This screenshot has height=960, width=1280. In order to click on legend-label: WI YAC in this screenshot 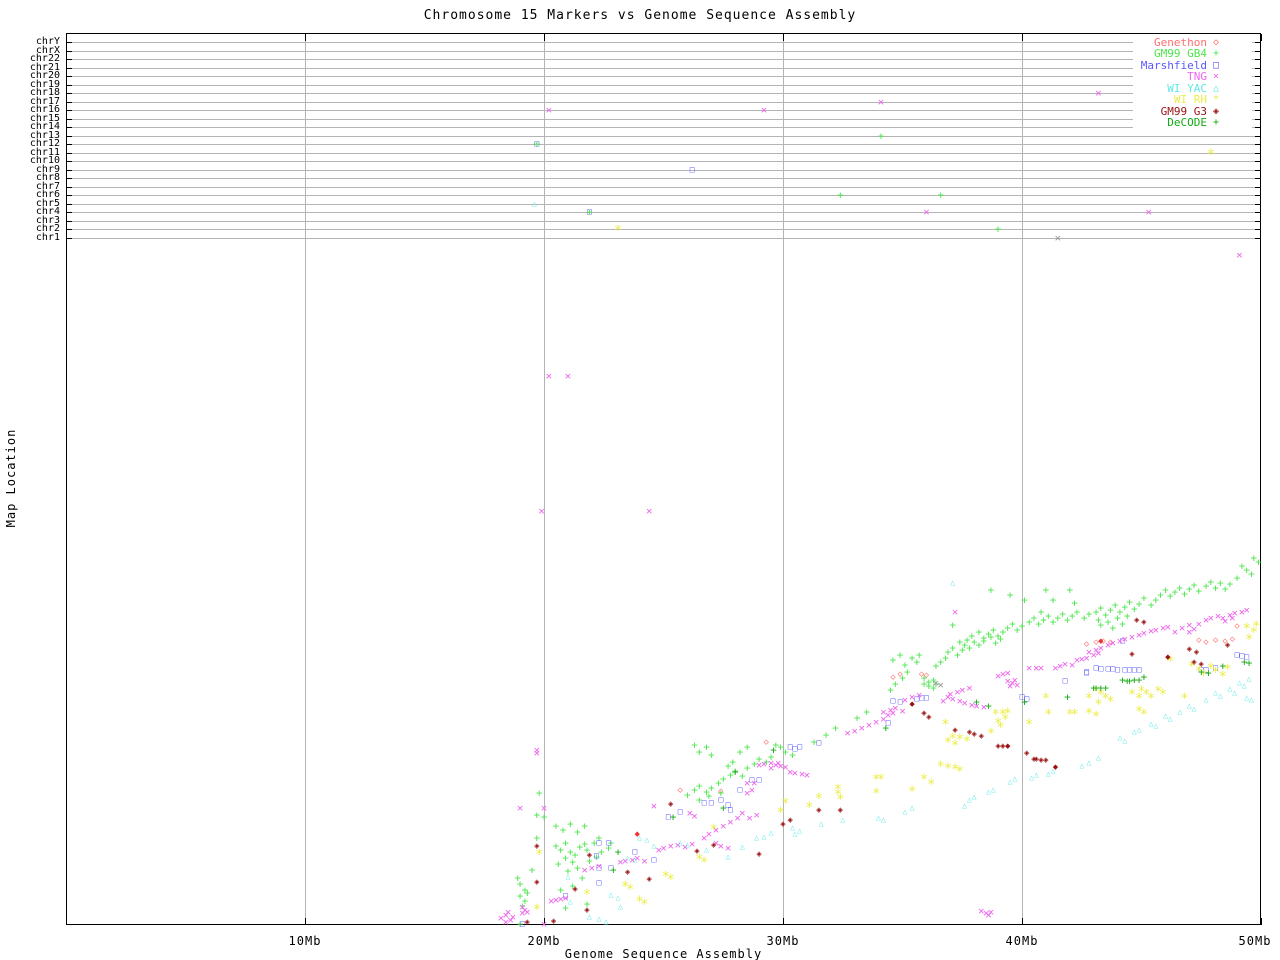, I will do `click(1187, 88)`.